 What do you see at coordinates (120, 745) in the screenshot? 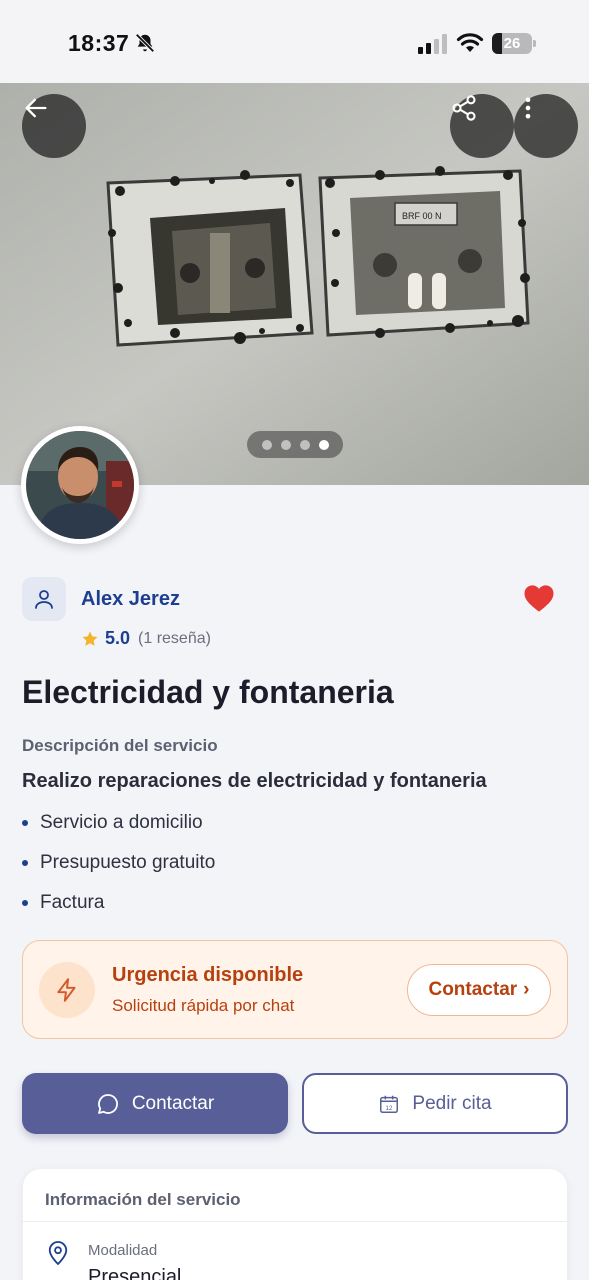
I see `description-label: Descripción del servicio` at bounding box center [120, 745].